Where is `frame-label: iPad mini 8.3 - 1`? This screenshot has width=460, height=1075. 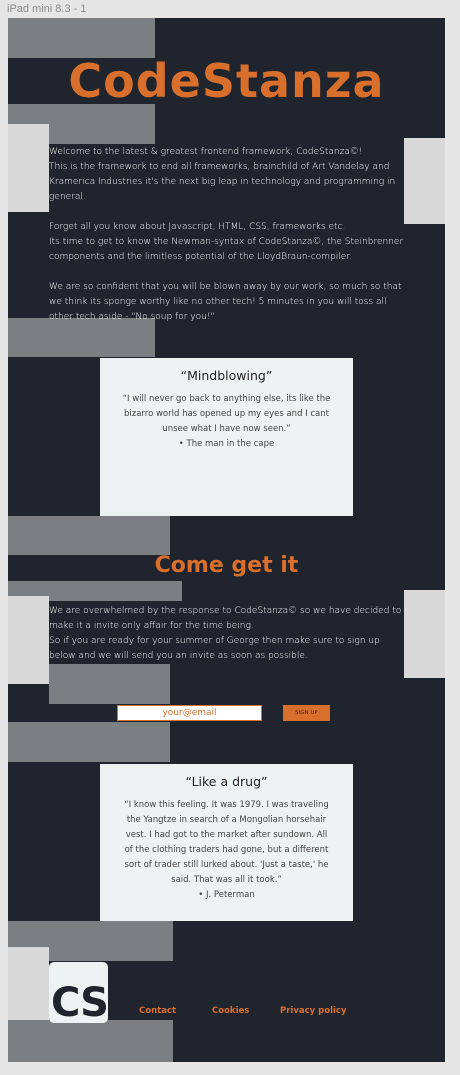 frame-label: iPad mini 8.3 - 1 is located at coordinates (47, 9).